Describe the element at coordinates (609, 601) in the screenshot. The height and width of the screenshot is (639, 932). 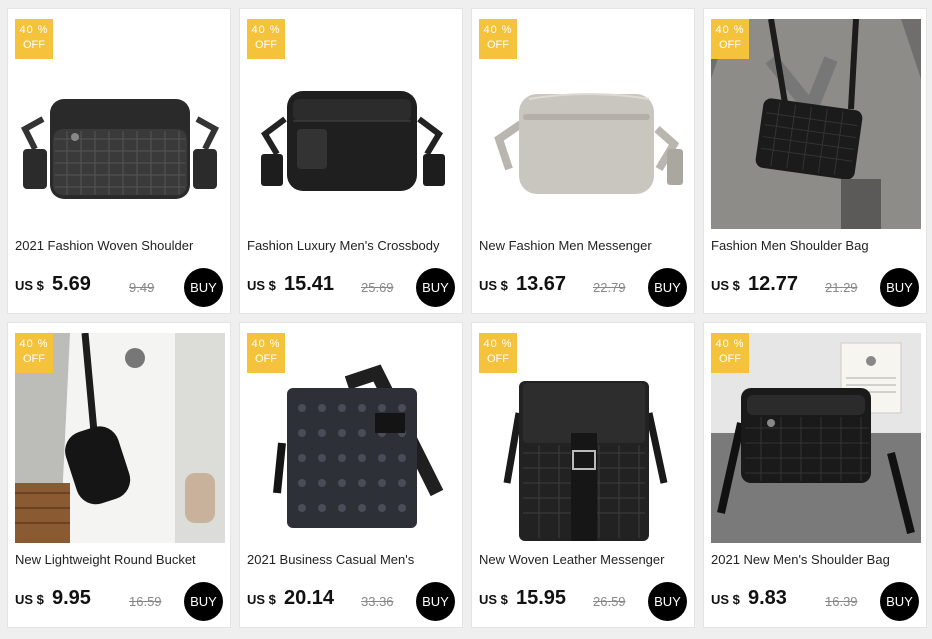
I see `original-price: 26.59` at that location.